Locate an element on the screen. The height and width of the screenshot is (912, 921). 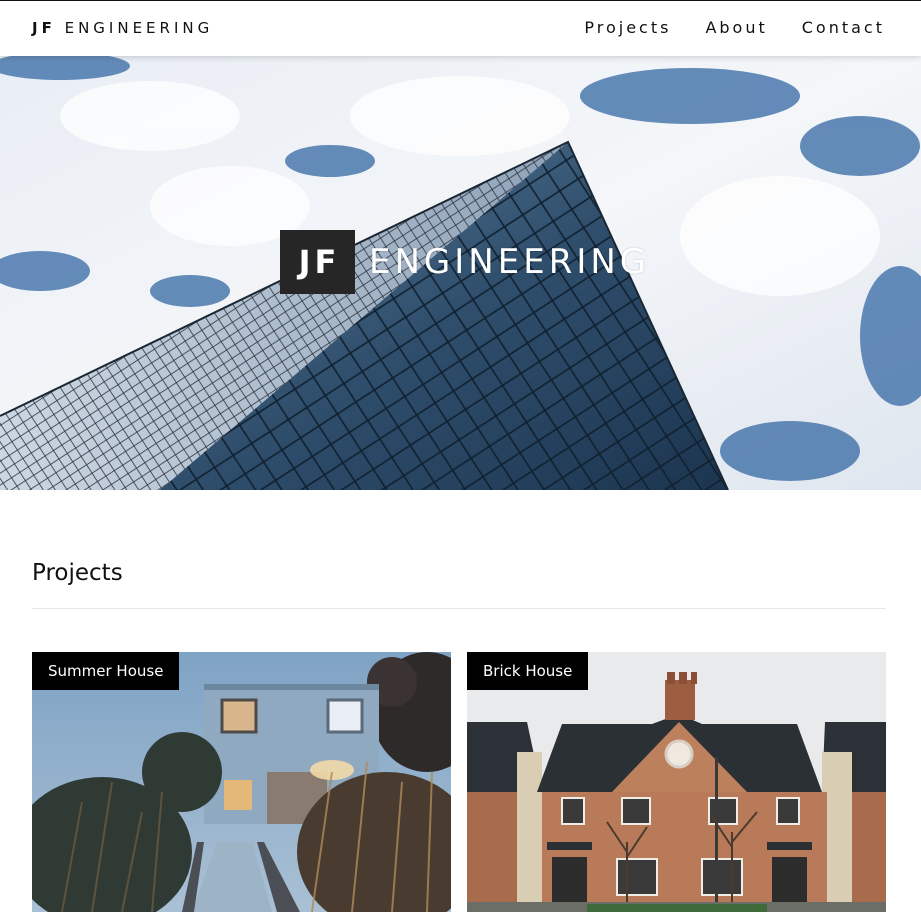
summer-house-image is located at coordinates (241, 782).